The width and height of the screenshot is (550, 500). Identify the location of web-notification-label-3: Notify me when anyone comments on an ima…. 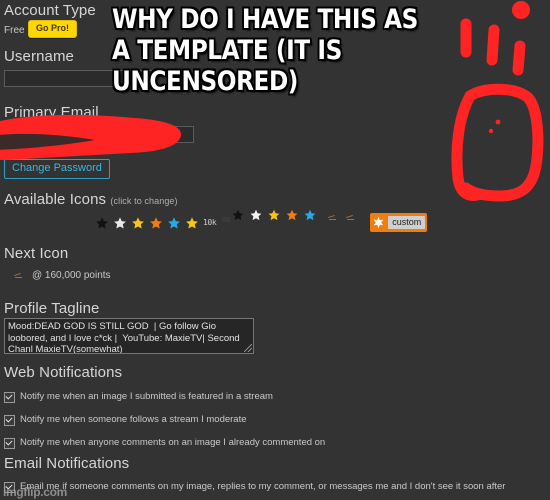
(173, 442).